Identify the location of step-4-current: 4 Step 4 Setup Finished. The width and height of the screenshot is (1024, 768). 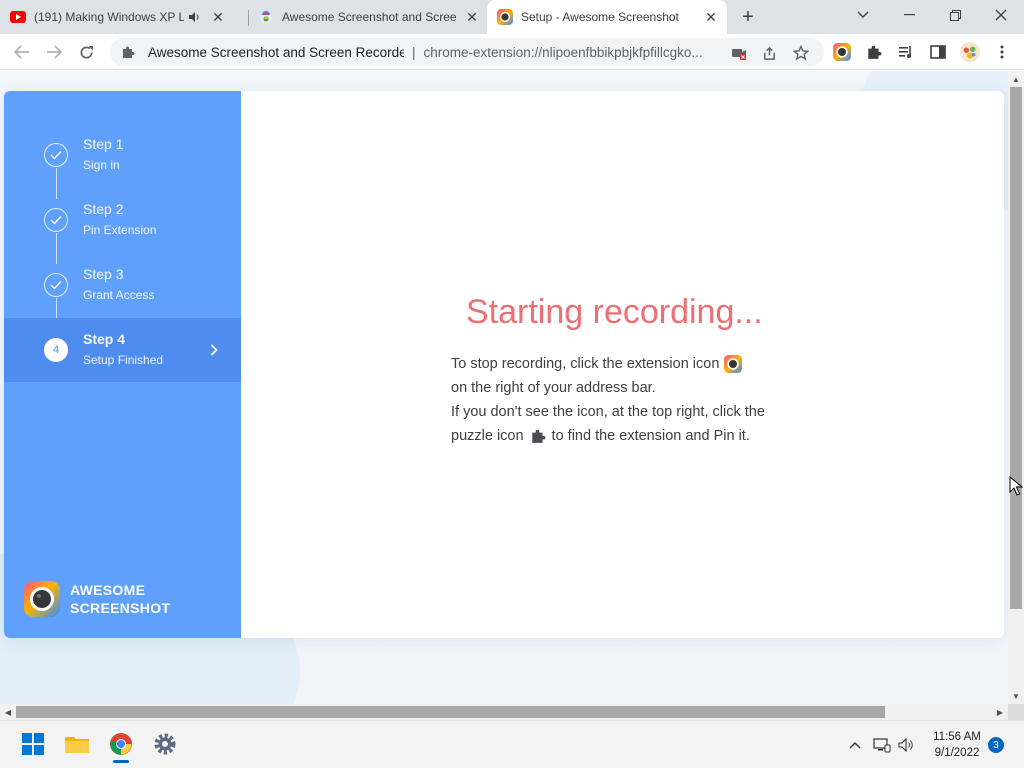
(122, 350).